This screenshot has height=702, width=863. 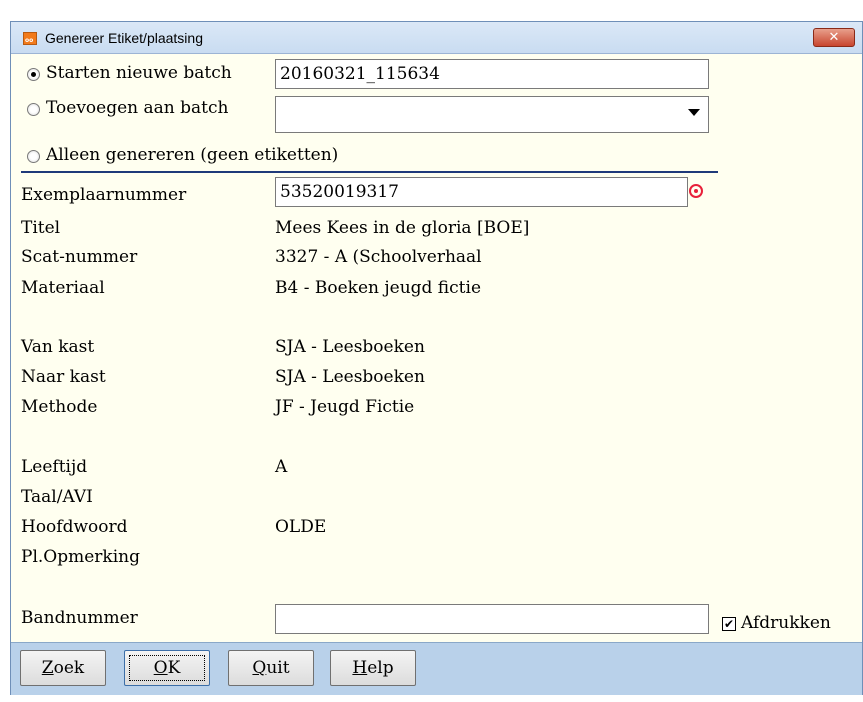 I want to click on app-icon: oo, so click(x=30, y=38).